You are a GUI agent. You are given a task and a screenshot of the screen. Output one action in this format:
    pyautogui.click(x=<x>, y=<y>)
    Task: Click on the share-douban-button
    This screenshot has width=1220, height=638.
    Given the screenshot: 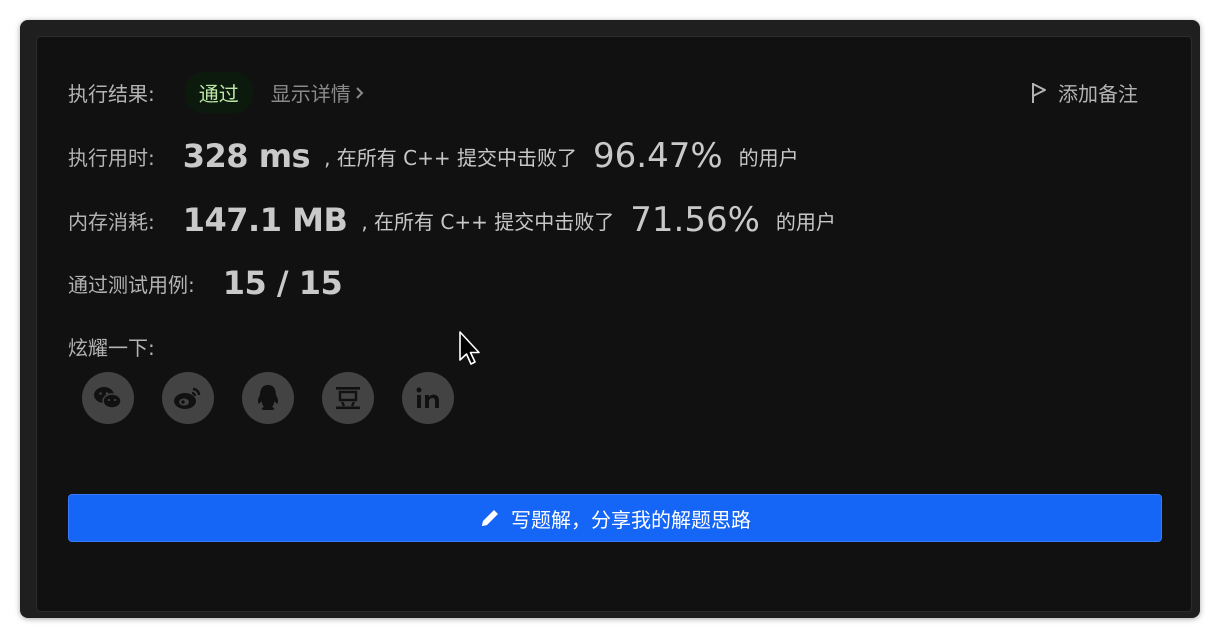 What is the action you would take?
    pyautogui.click(x=348, y=398)
    